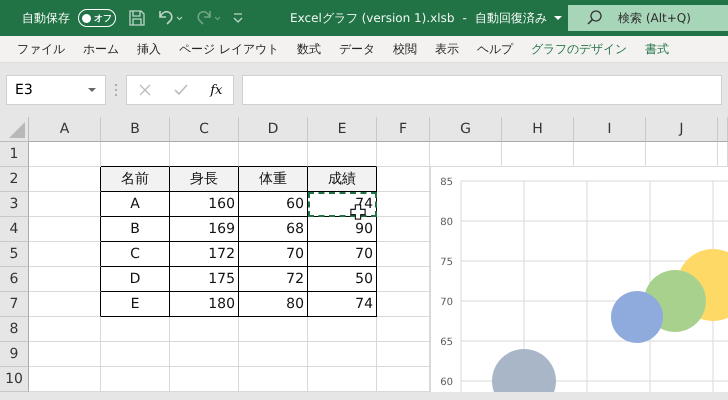 Image resolution: width=728 pixels, height=400 pixels. Describe the element at coordinates (17, 130) in the screenshot. I see `select-all-icon` at that location.